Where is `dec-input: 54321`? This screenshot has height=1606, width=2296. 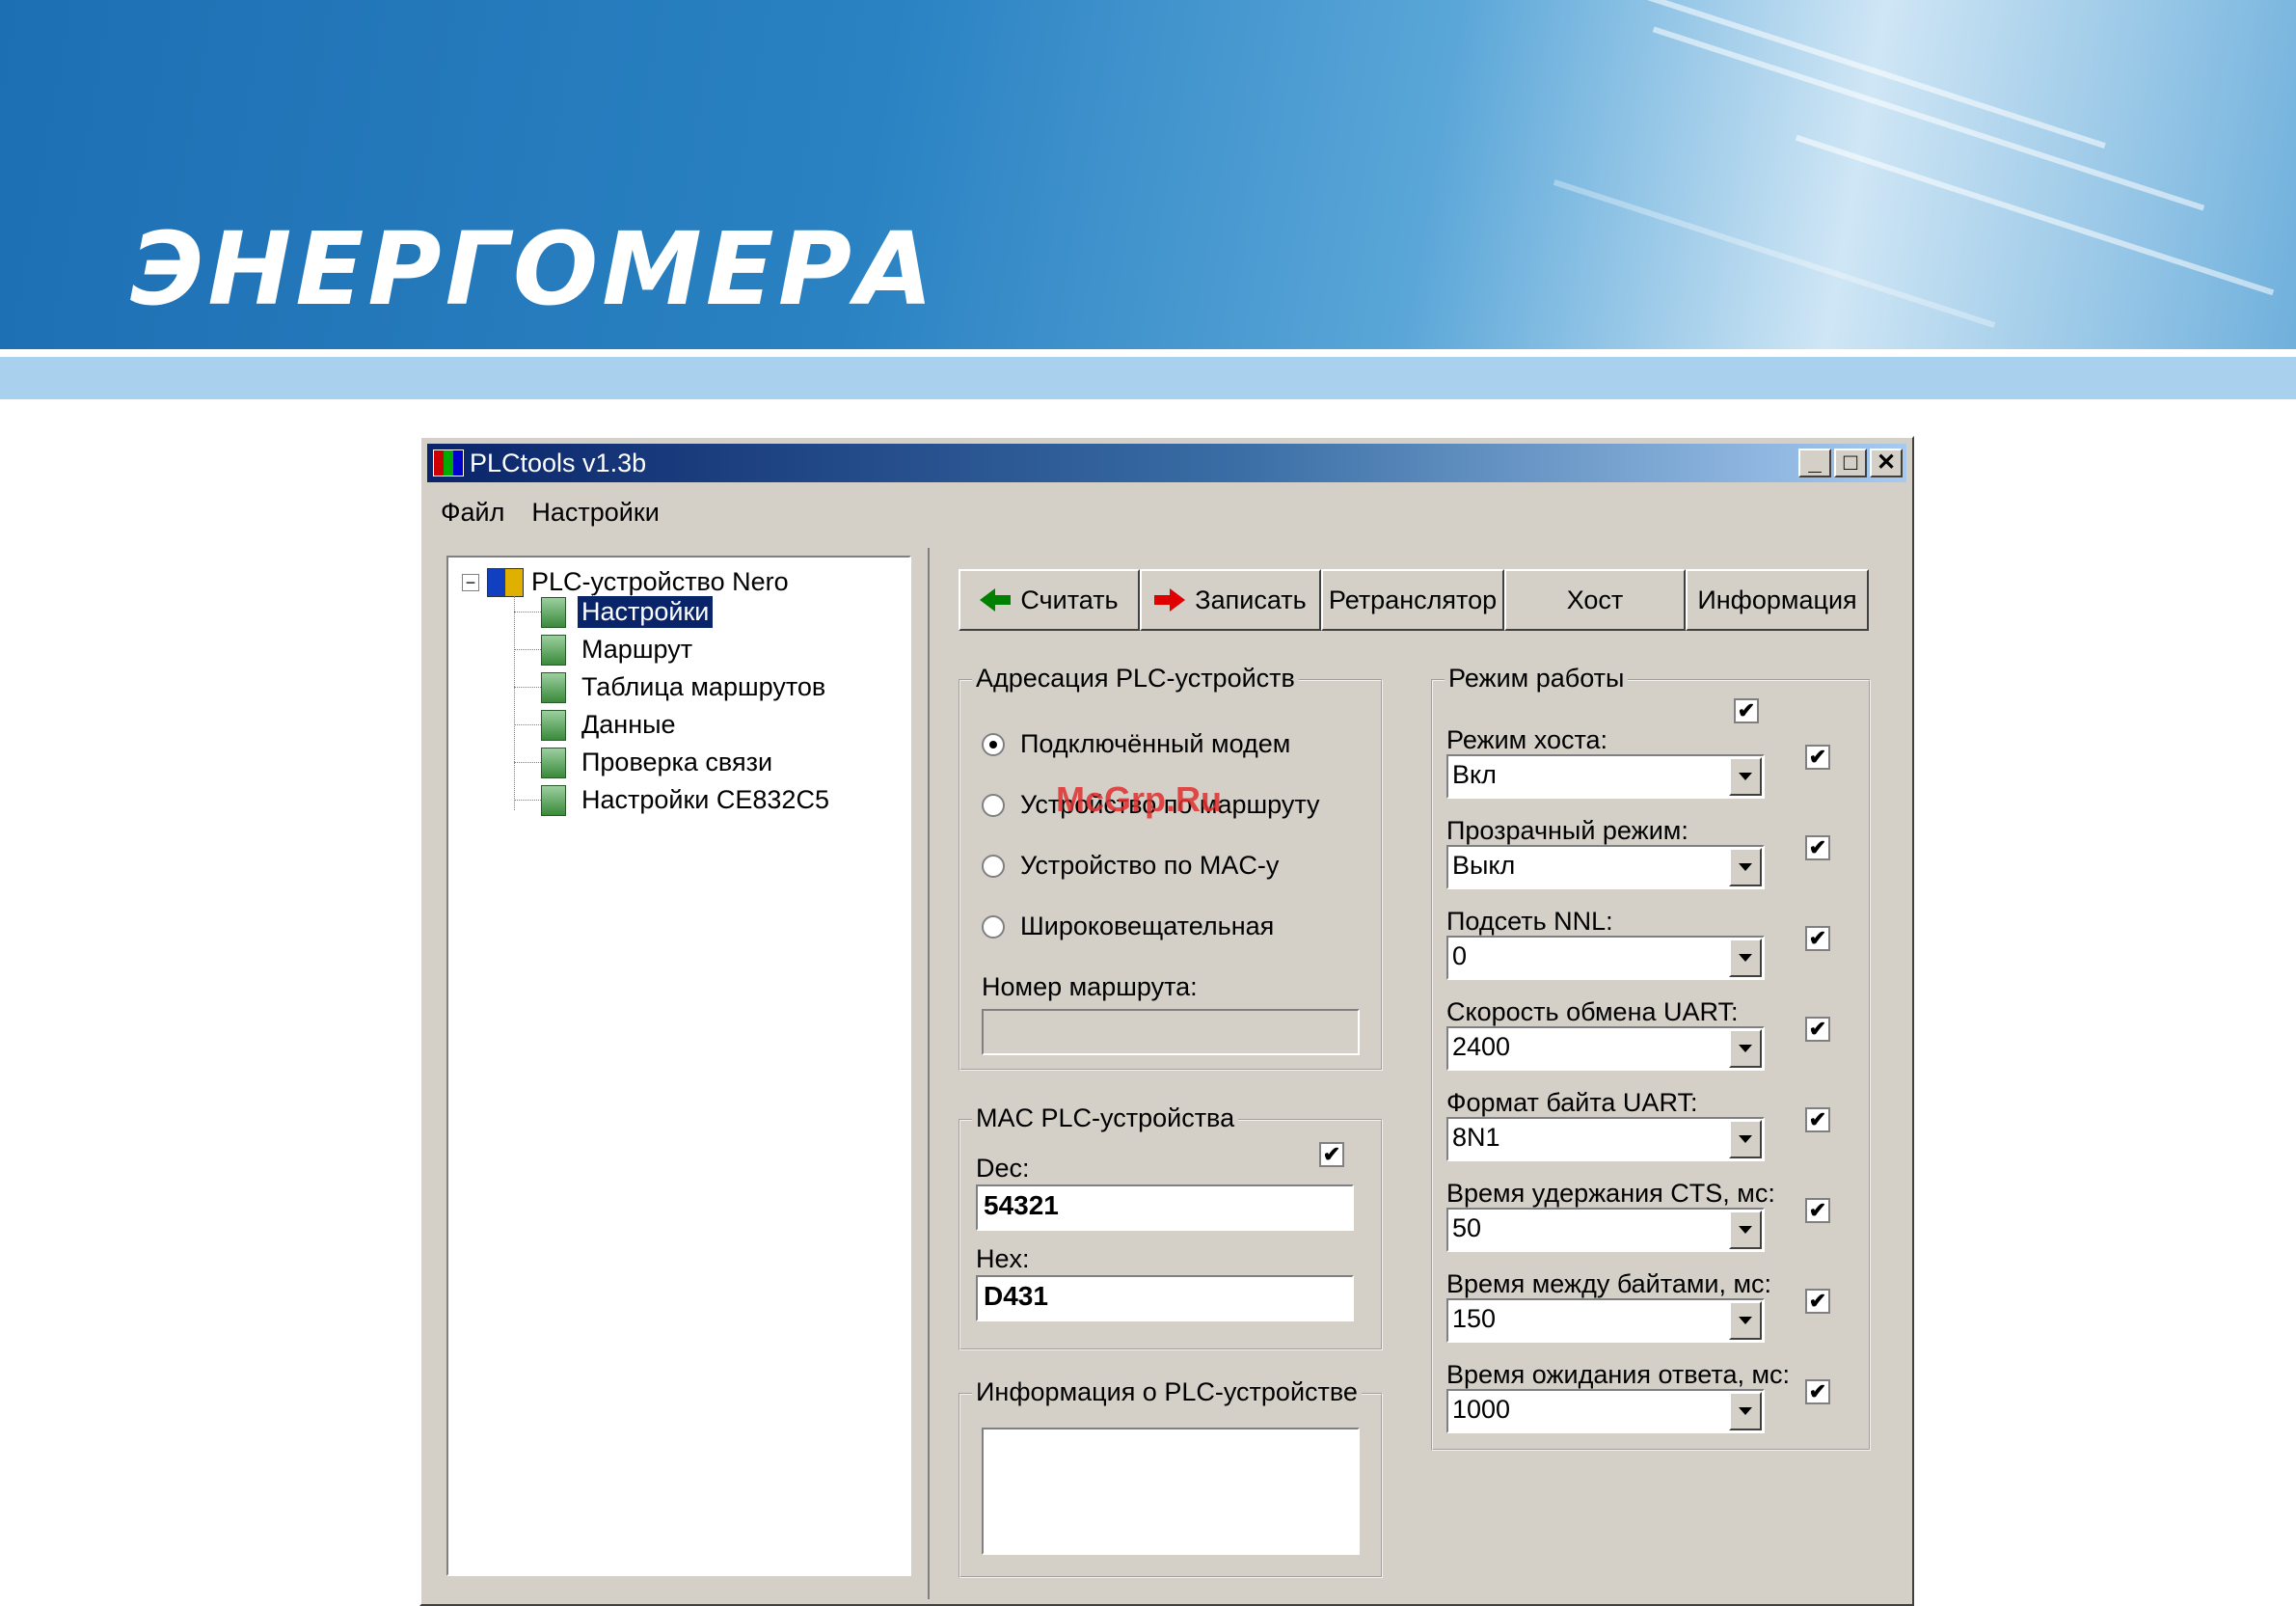 dec-input: 54321 is located at coordinates (1165, 1207).